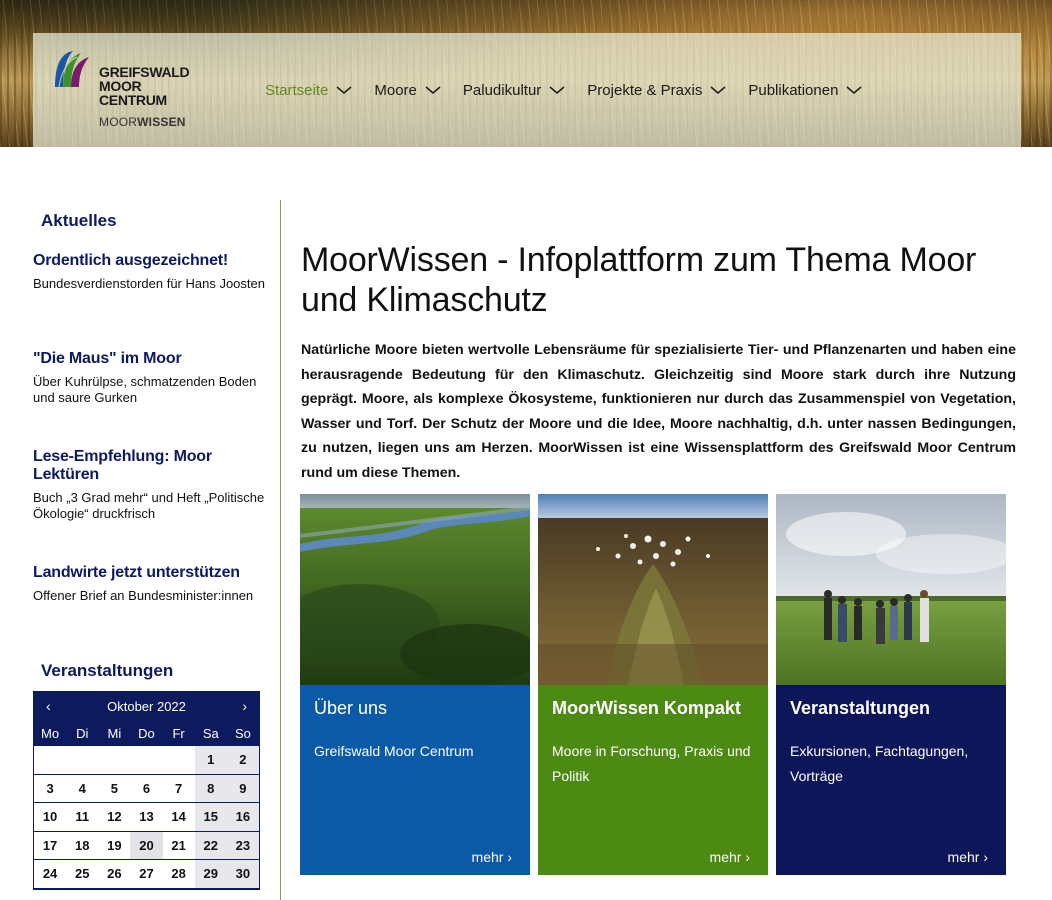 This screenshot has width=1052, height=900. What do you see at coordinates (82, 845) in the screenshot?
I see `calendar-day: 18` at bounding box center [82, 845].